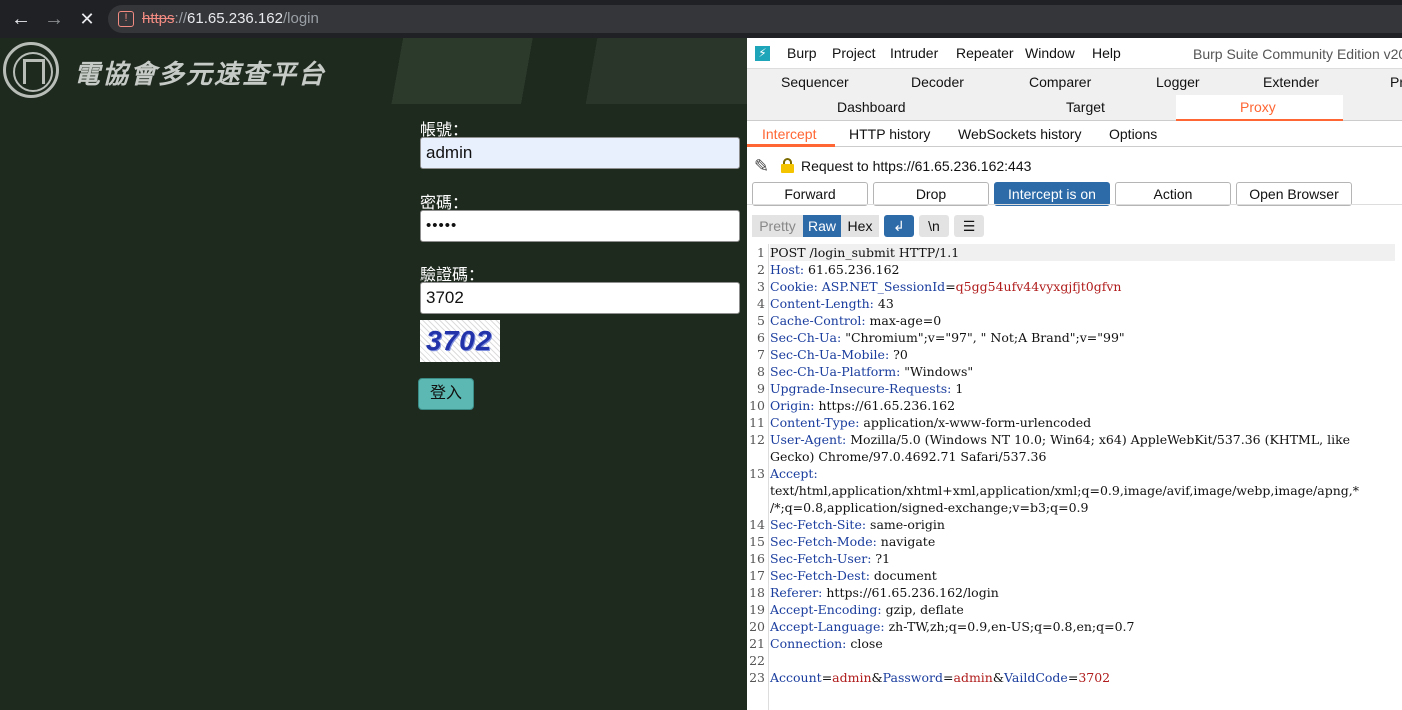 The image size is (1402, 710). I want to click on request-line: Gecko) Chrome/97.0.4692.71 Safari/537.36, so click(908, 456).